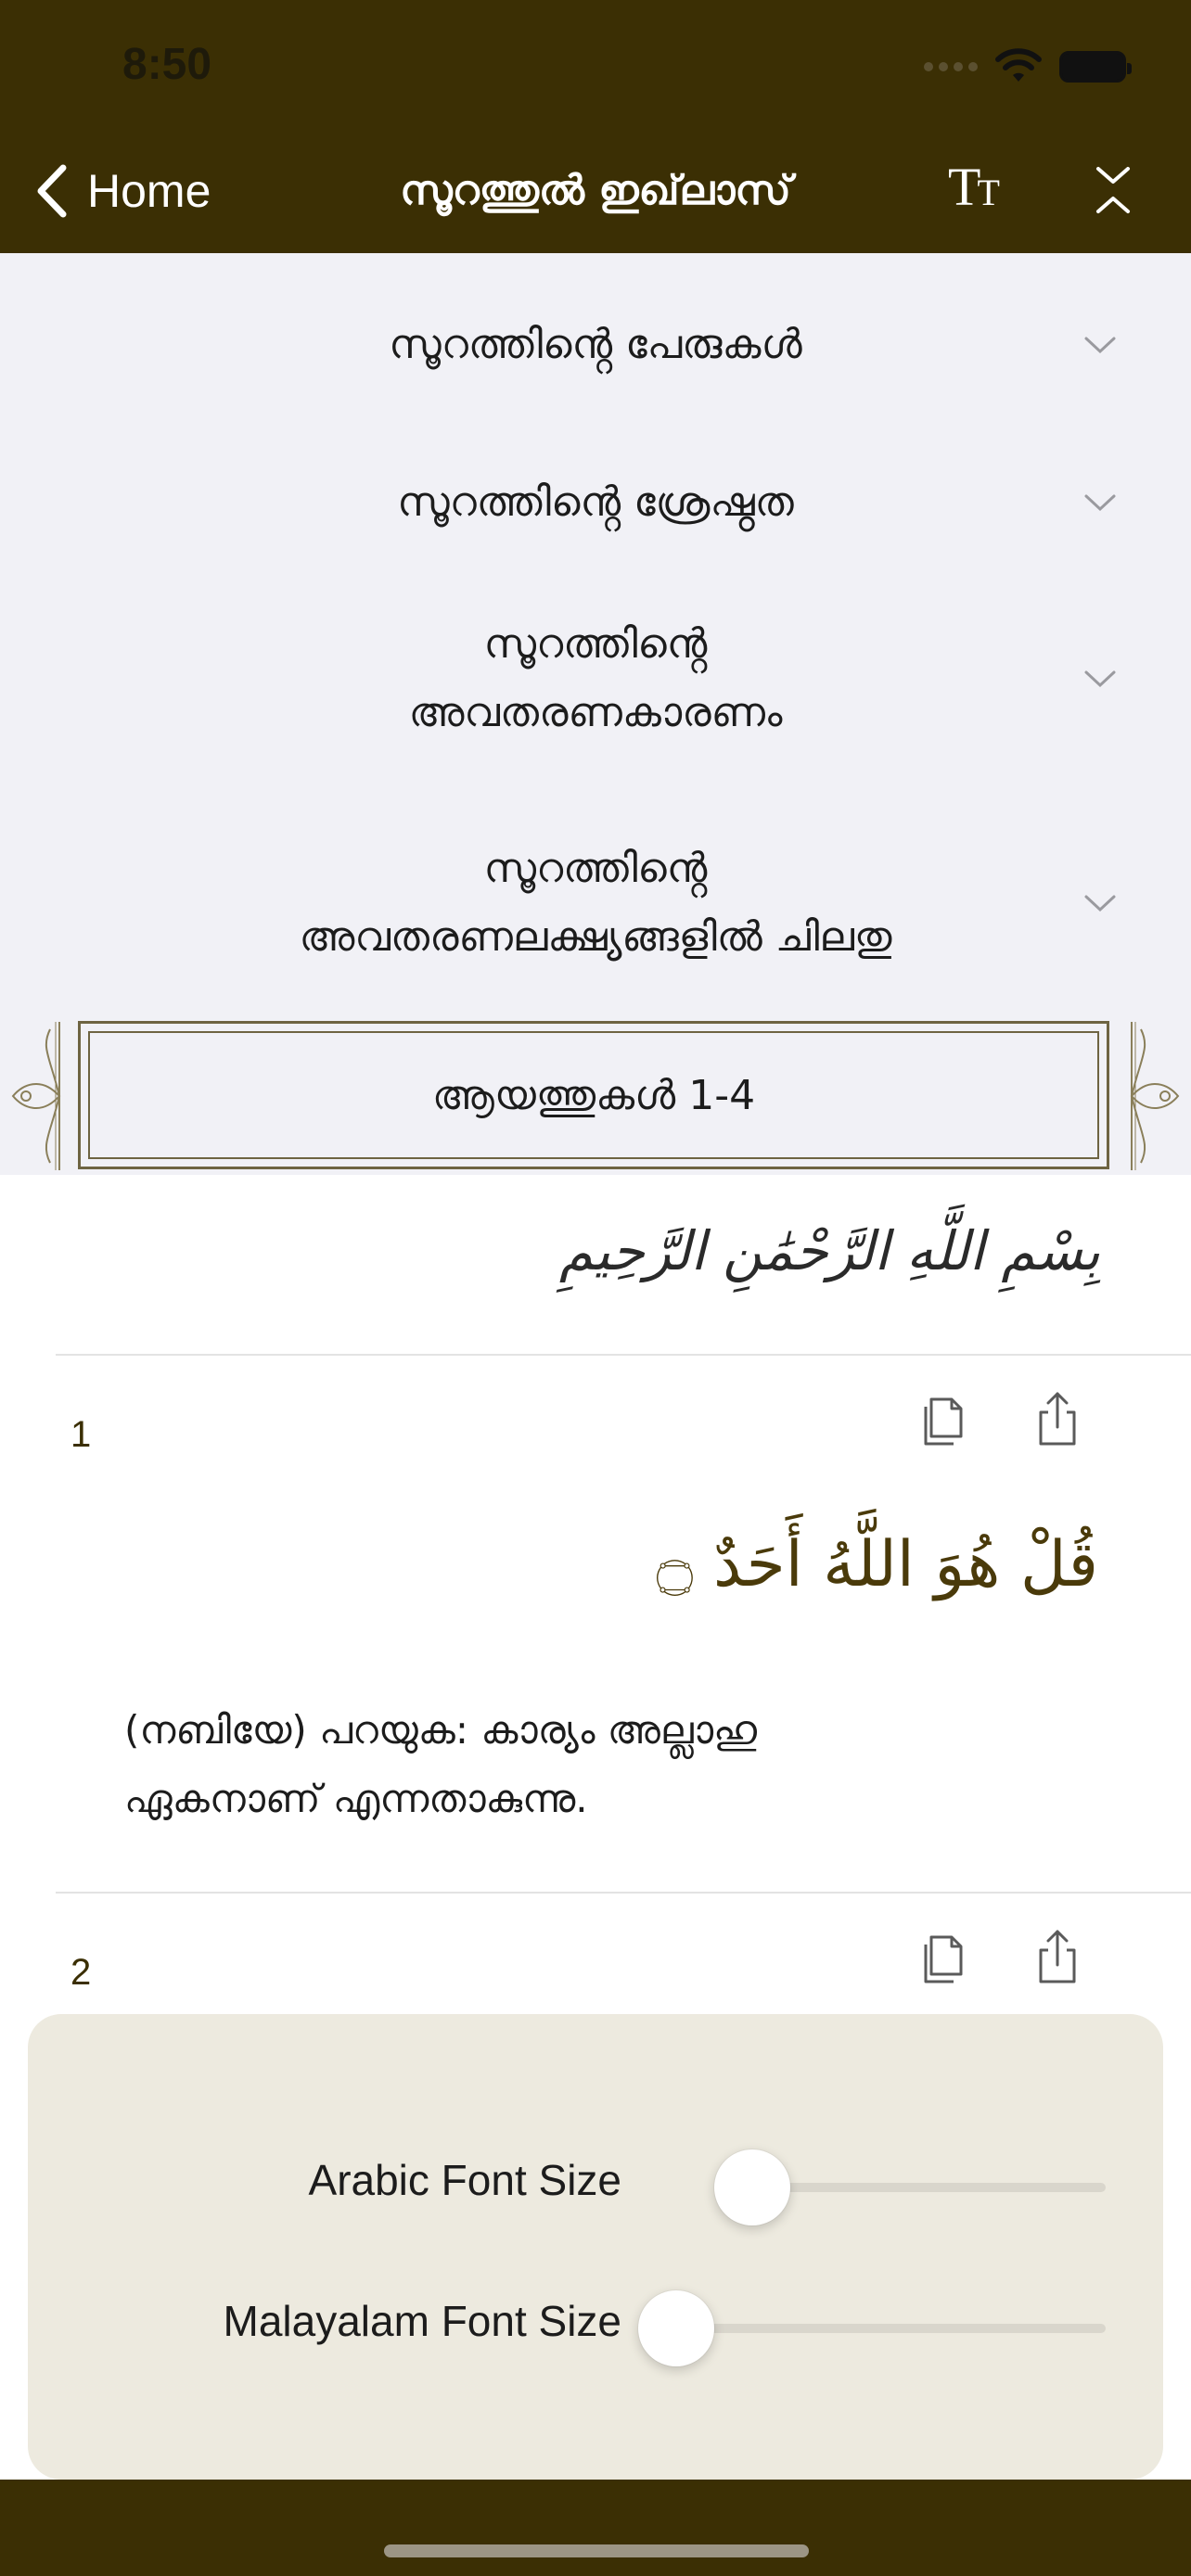  I want to click on collapse-icon, so click(1113, 190).